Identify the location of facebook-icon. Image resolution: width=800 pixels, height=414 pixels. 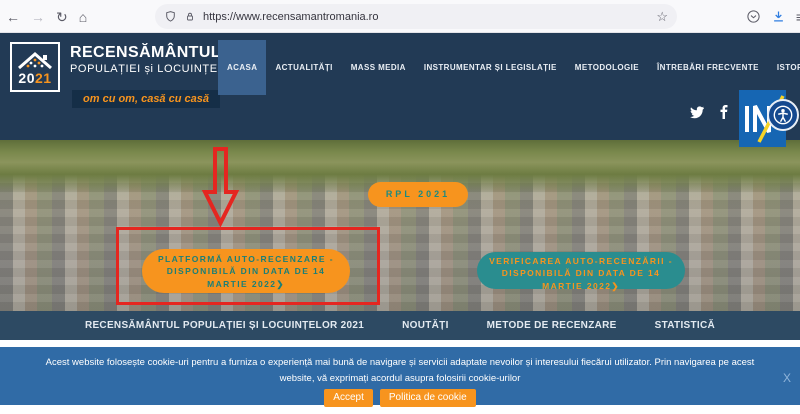
(724, 112).